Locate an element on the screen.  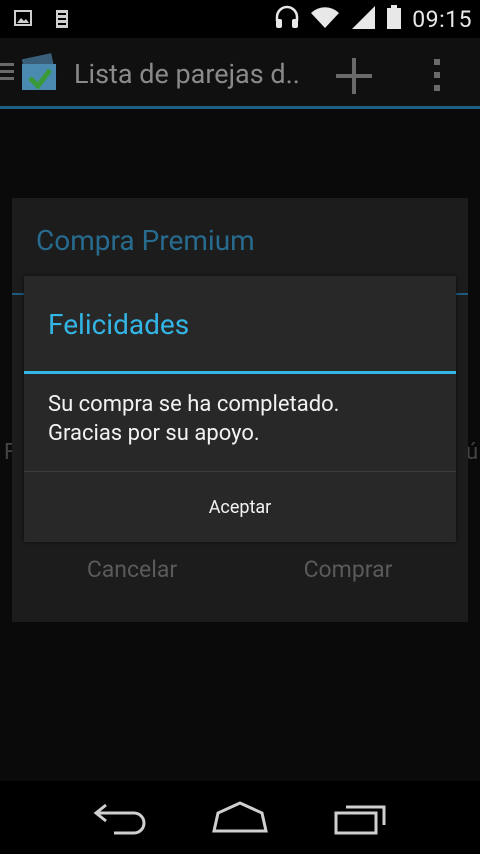
gallery-icon is located at coordinates (23, 21).